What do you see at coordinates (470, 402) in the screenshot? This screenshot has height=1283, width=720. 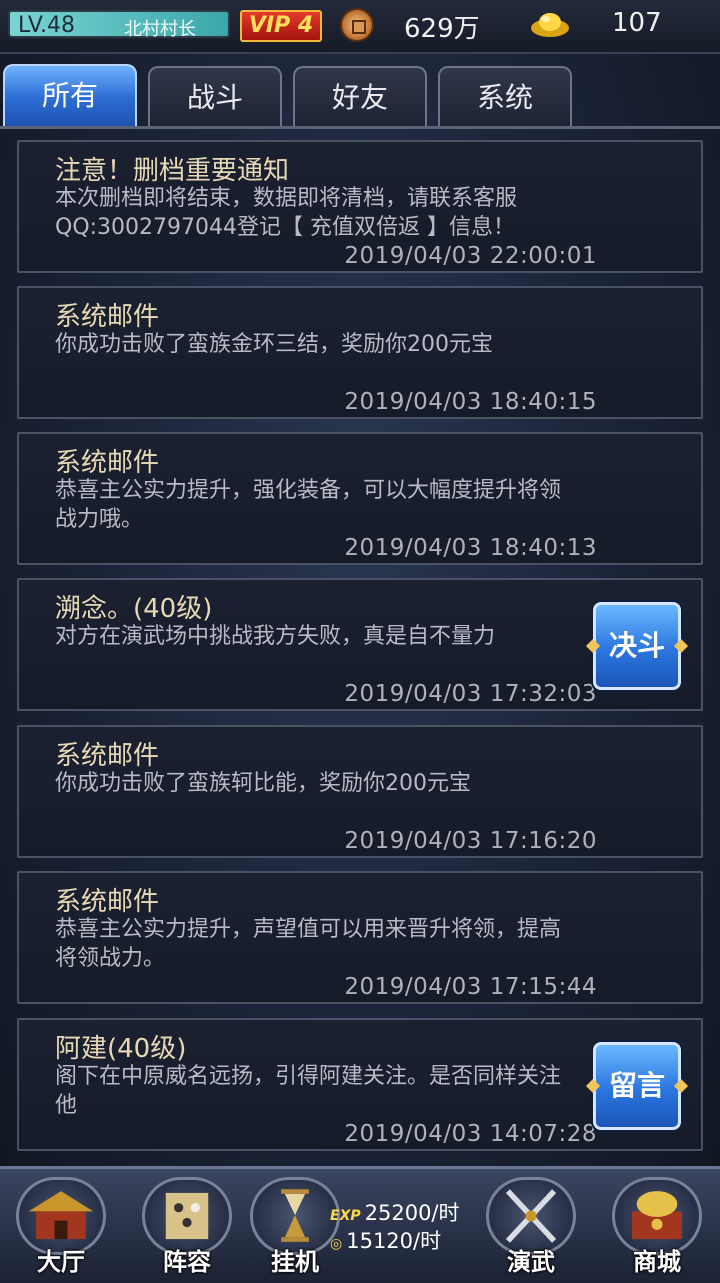 I see `mail-time: 2019/04/03 18:40:15` at bounding box center [470, 402].